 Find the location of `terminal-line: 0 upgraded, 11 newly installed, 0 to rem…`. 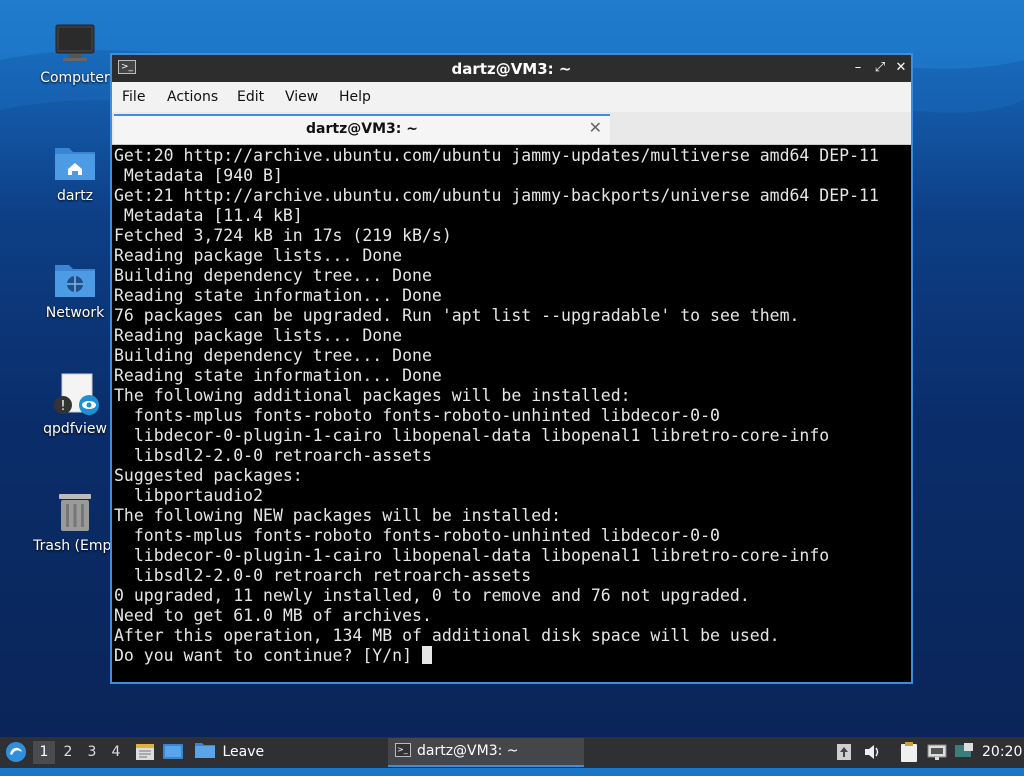

terminal-line: 0 upgraded, 11 newly installed, 0 to rem… is located at coordinates (432, 595).